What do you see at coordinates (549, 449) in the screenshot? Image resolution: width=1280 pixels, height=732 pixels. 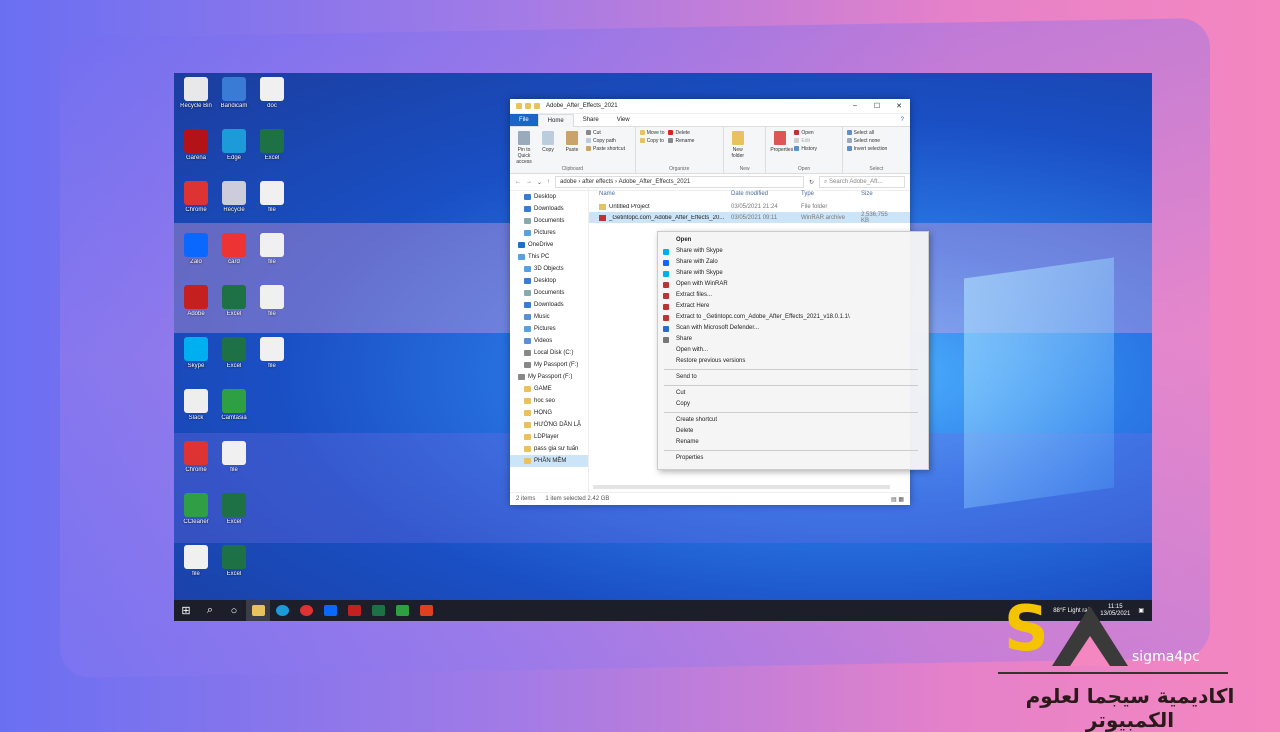 I see `nav-item: pass gia sư tuấn` at bounding box center [549, 449].